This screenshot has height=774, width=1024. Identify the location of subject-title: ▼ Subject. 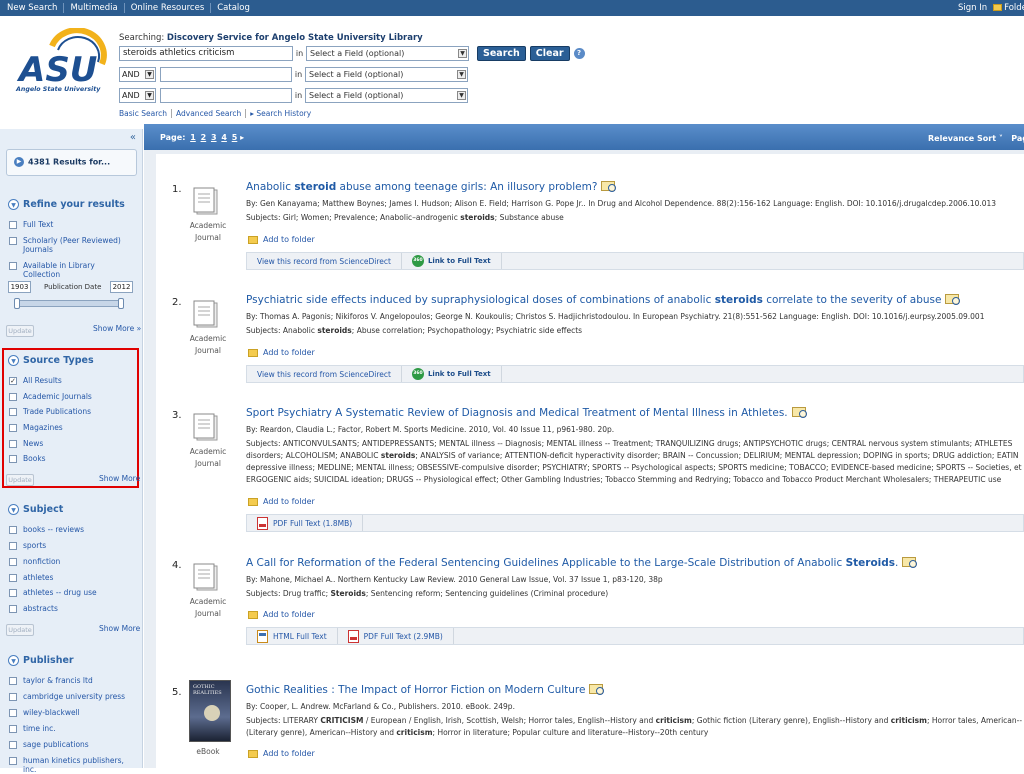
(35, 509).